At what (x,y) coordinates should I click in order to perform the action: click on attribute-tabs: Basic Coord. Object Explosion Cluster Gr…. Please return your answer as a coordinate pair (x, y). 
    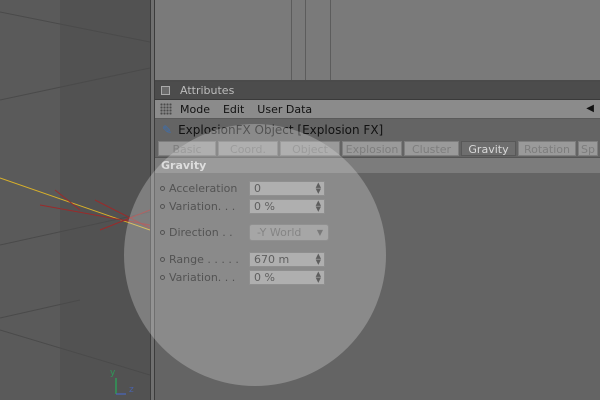
    Looking at the image, I should click on (377, 149).